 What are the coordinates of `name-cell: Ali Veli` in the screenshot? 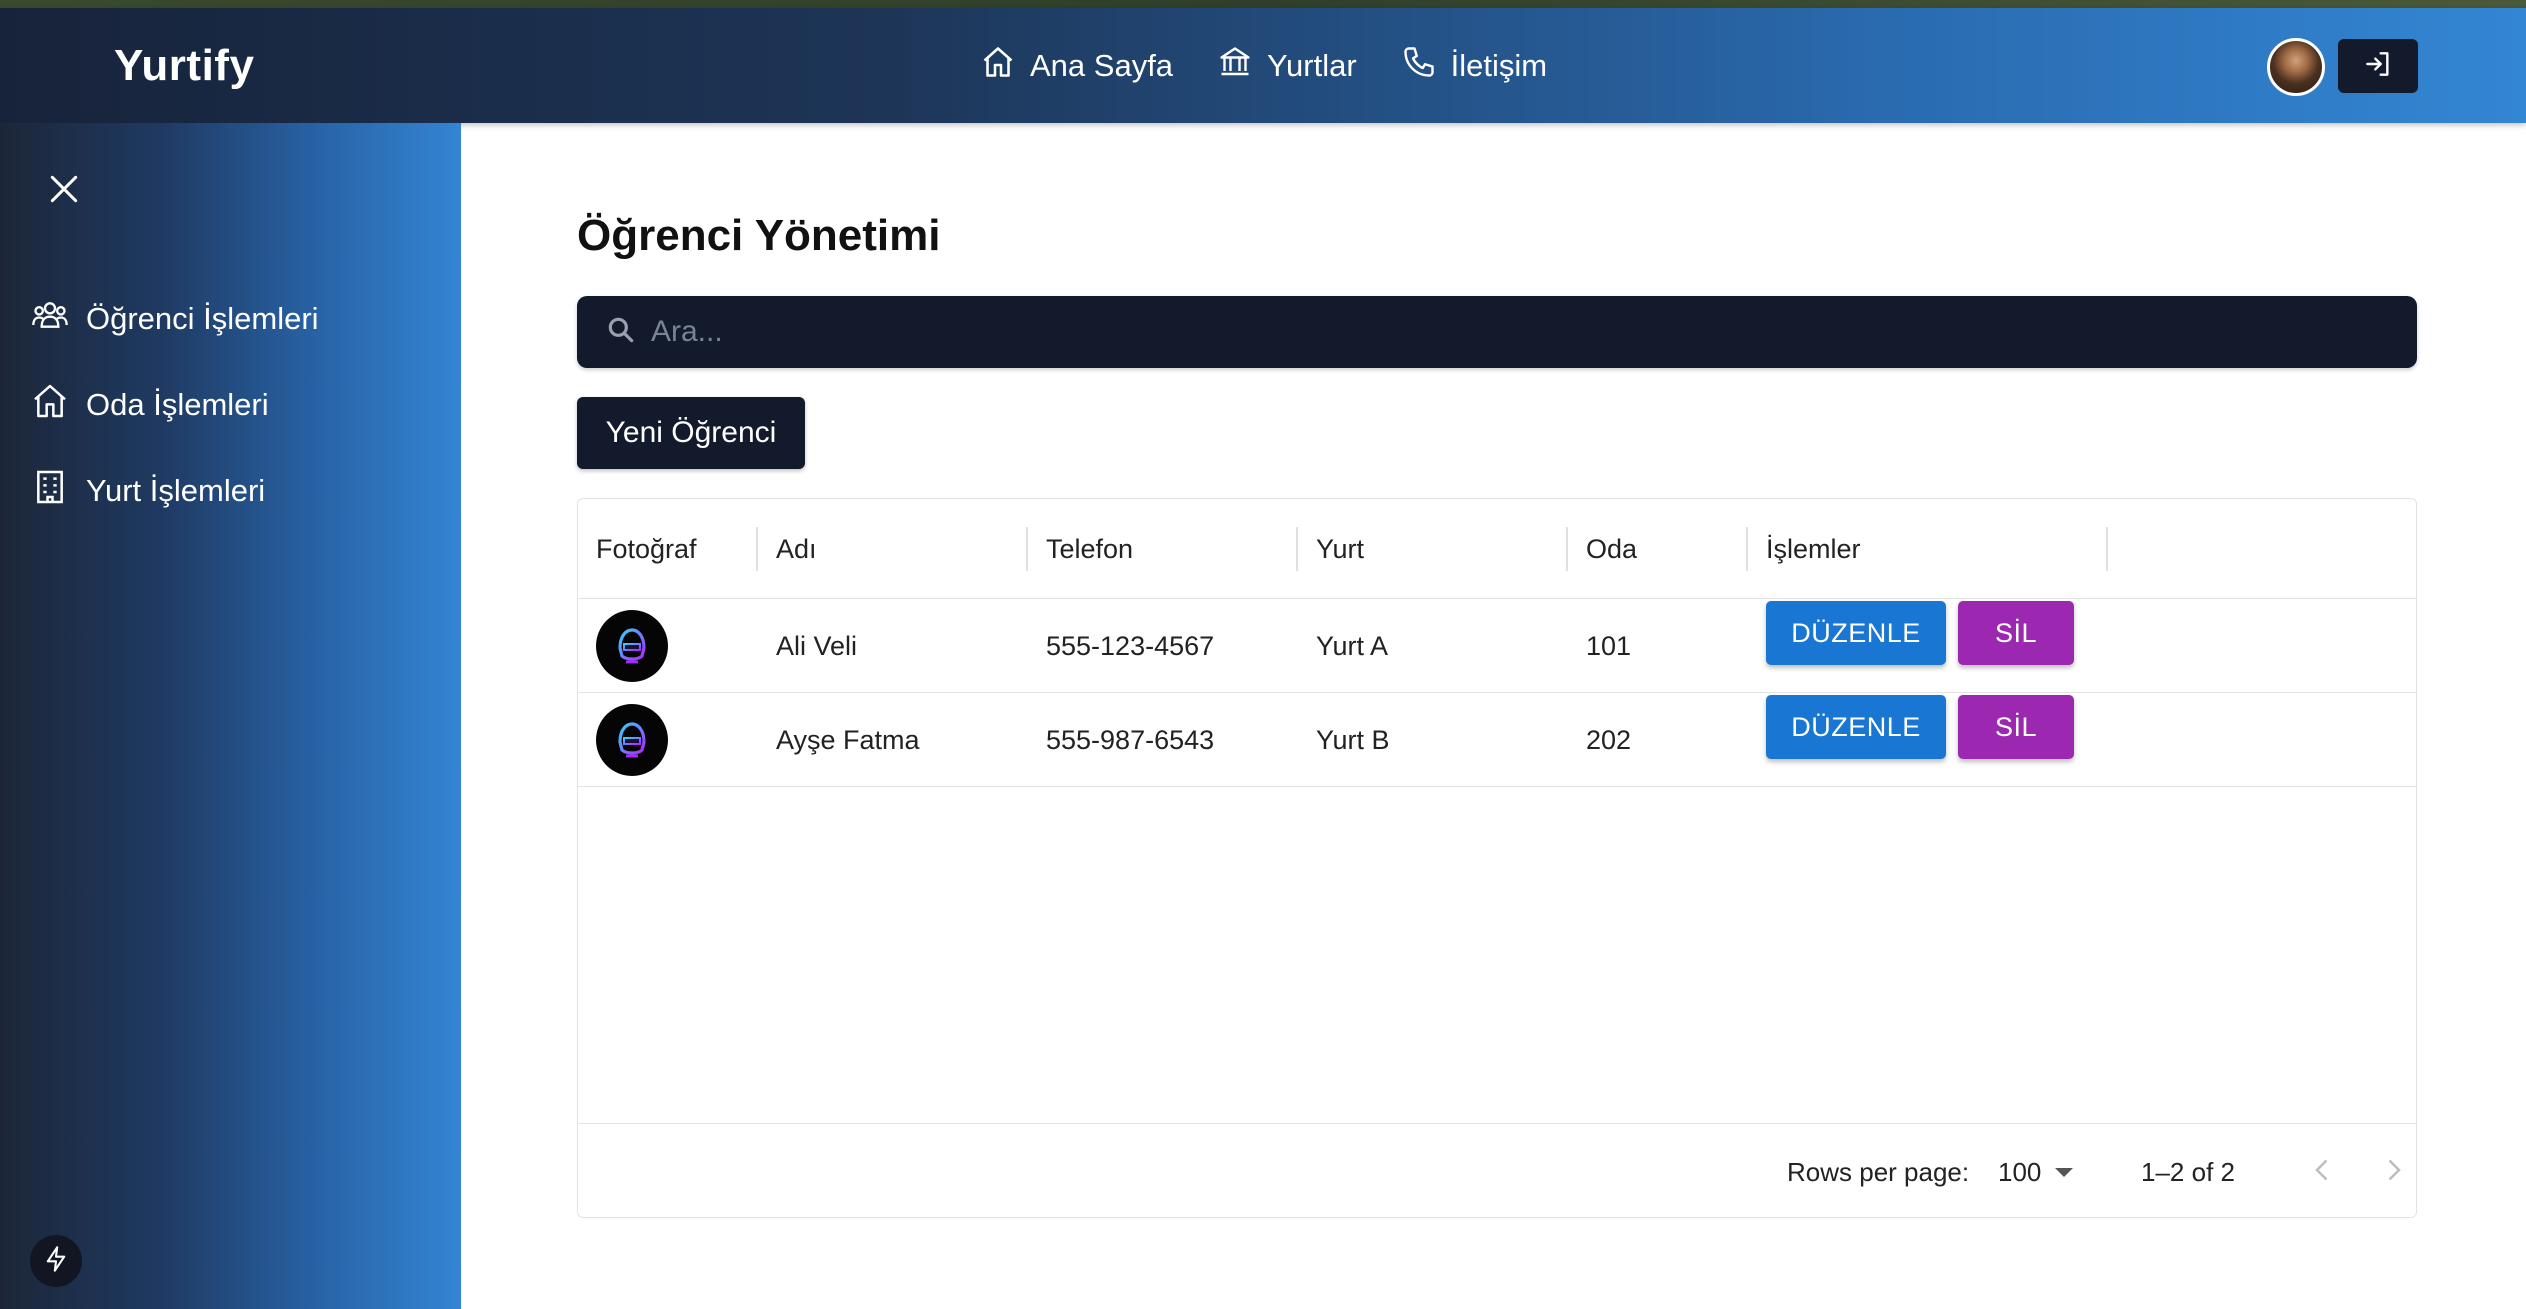 It's located at (817, 645).